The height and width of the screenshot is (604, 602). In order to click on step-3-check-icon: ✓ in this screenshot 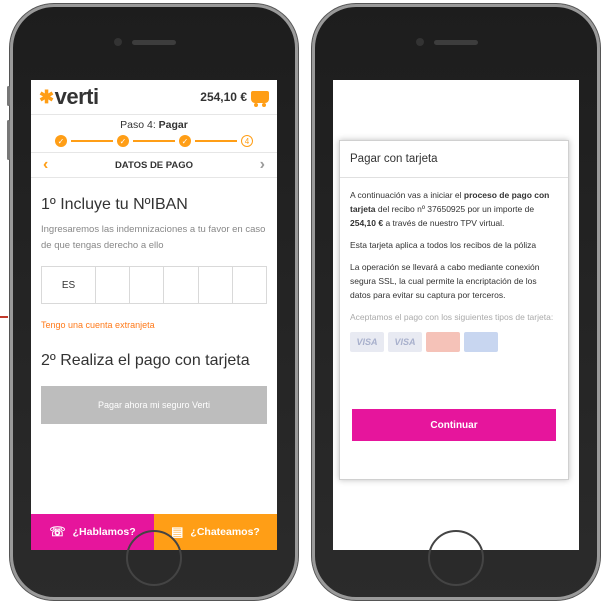, I will do `click(185, 141)`.